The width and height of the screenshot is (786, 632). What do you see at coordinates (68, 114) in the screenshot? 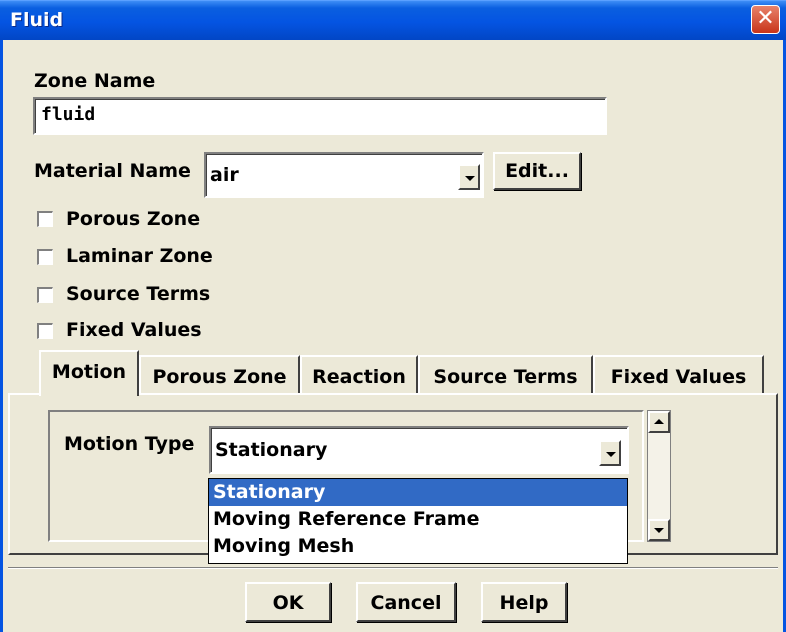
I see `zone-name-value: fluid` at bounding box center [68, 114].